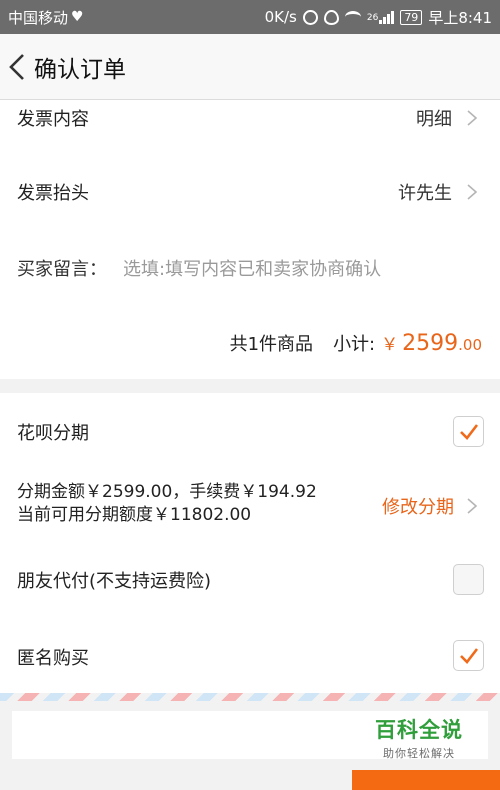 The height and width of the screenshot is (790, 500). Describe the element at coordinates (167, 492) in the screenshot. I see `installment-amount: 分期金额￥2599.00，手续费￥194.92` at that location.